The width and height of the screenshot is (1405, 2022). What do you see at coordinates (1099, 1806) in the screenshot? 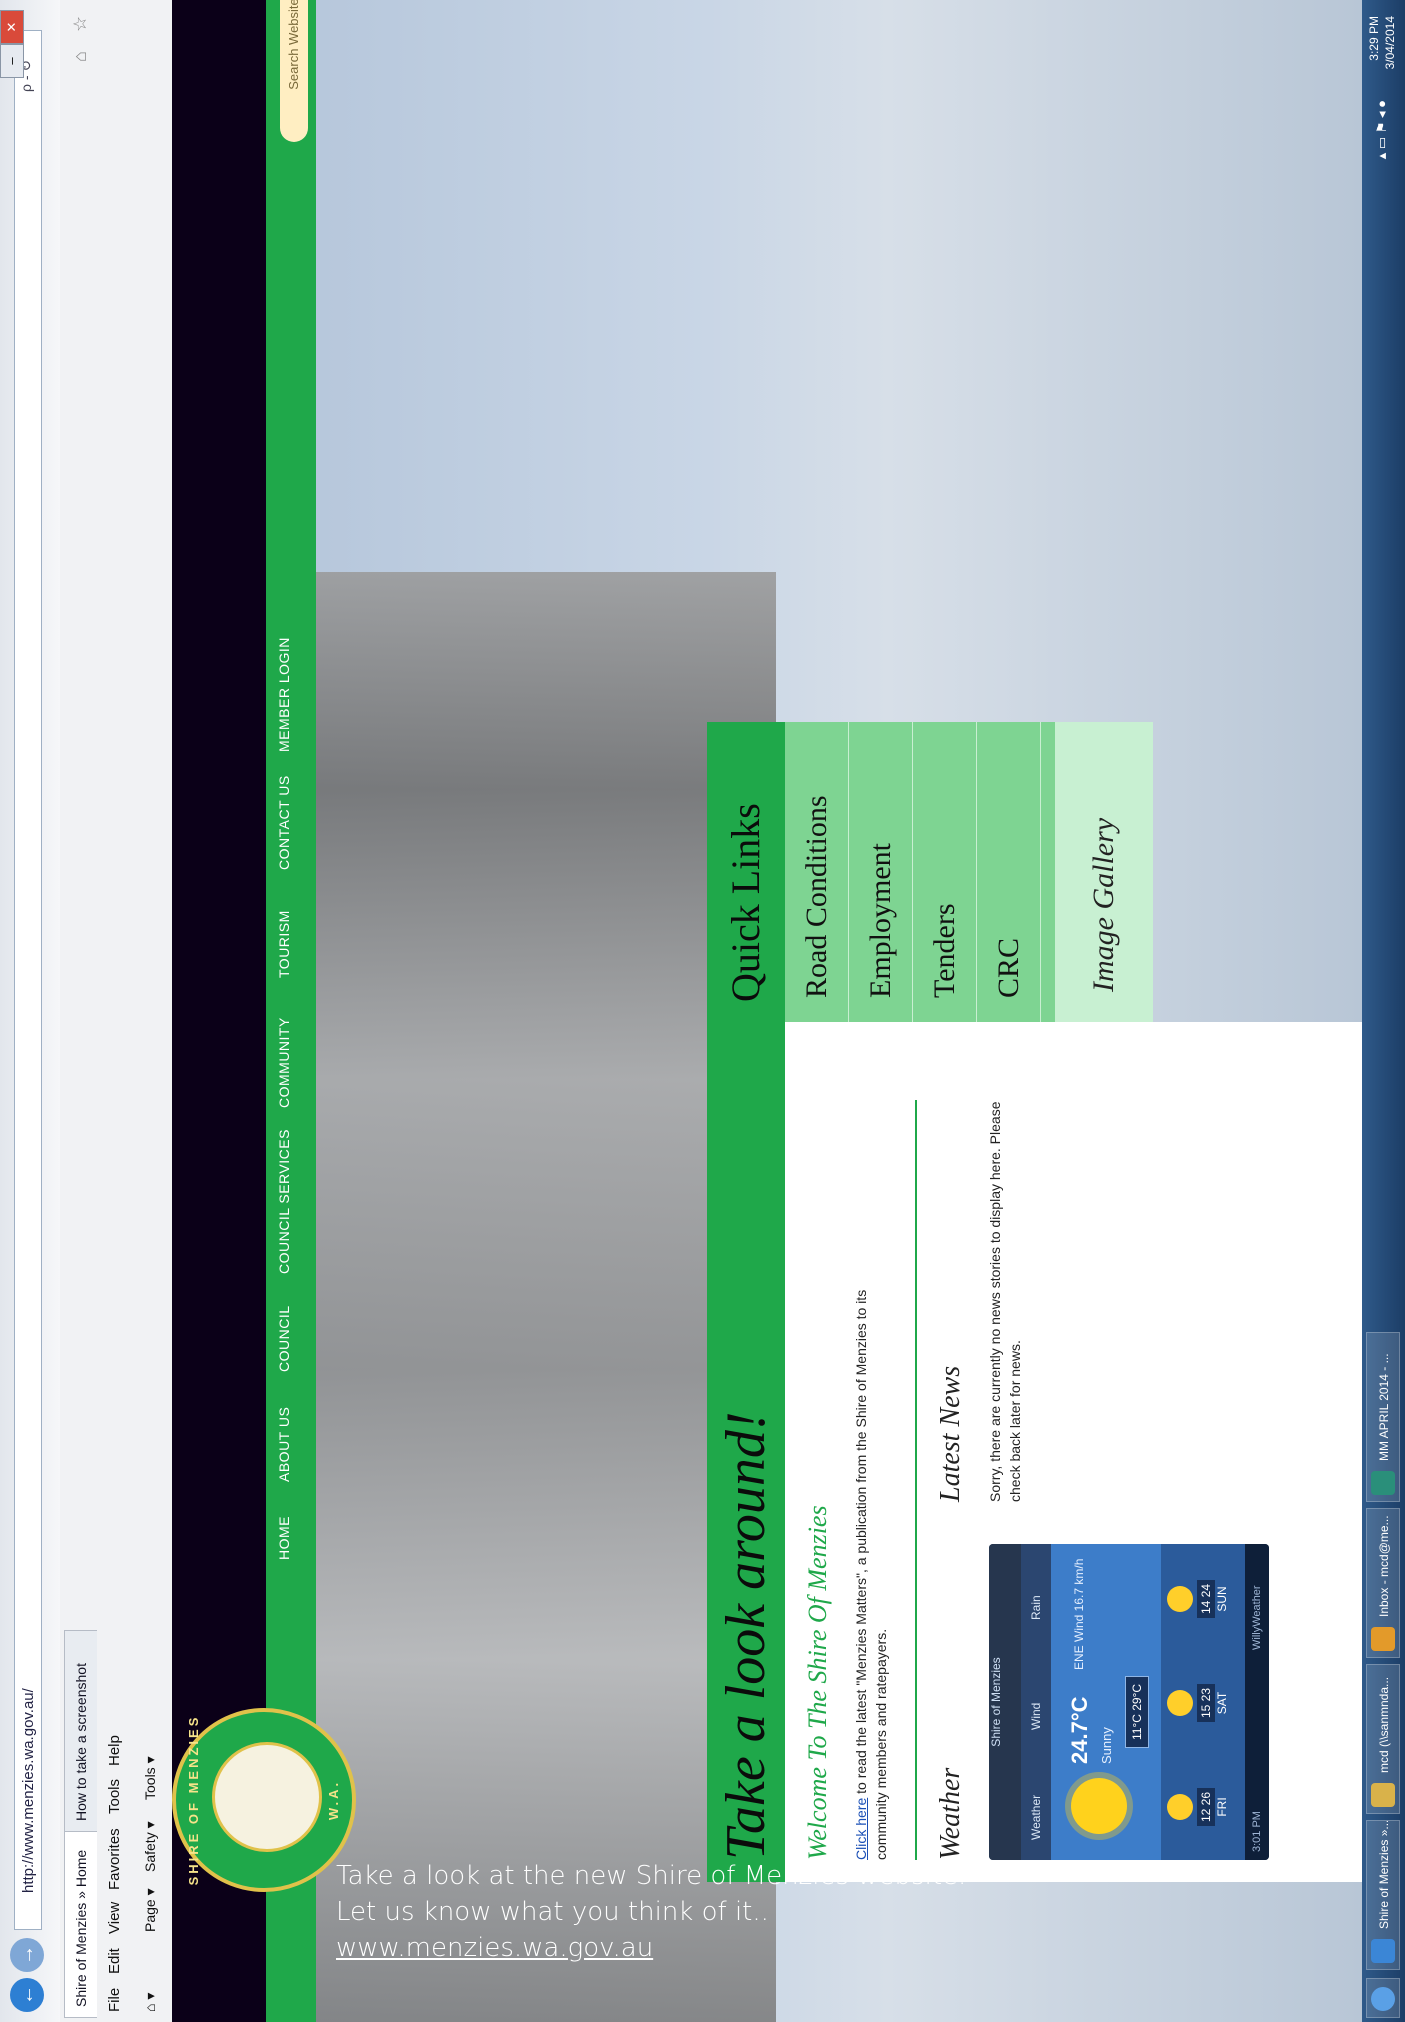
I see `sun-icon` at bounding box center [1099, 1806].